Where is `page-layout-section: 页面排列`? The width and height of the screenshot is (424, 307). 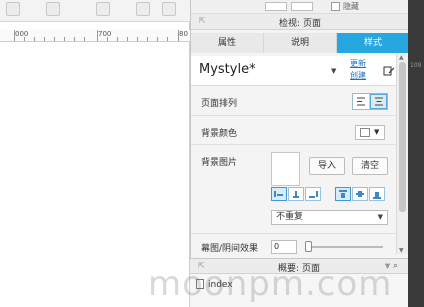 page-layout-section: 页面排列 is located at coordinates (300, 101).